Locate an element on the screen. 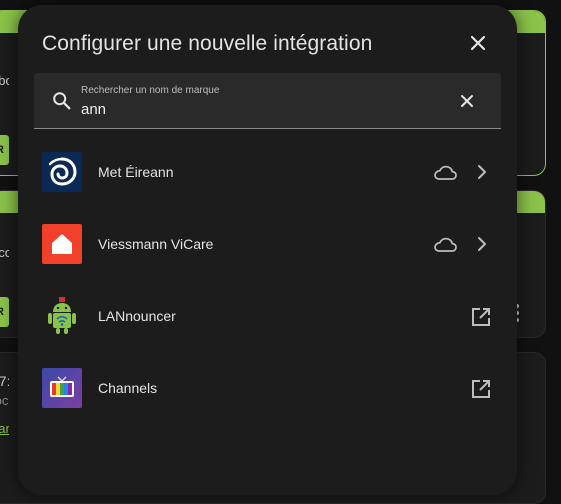  close-button is located at coordinates (478, 43).